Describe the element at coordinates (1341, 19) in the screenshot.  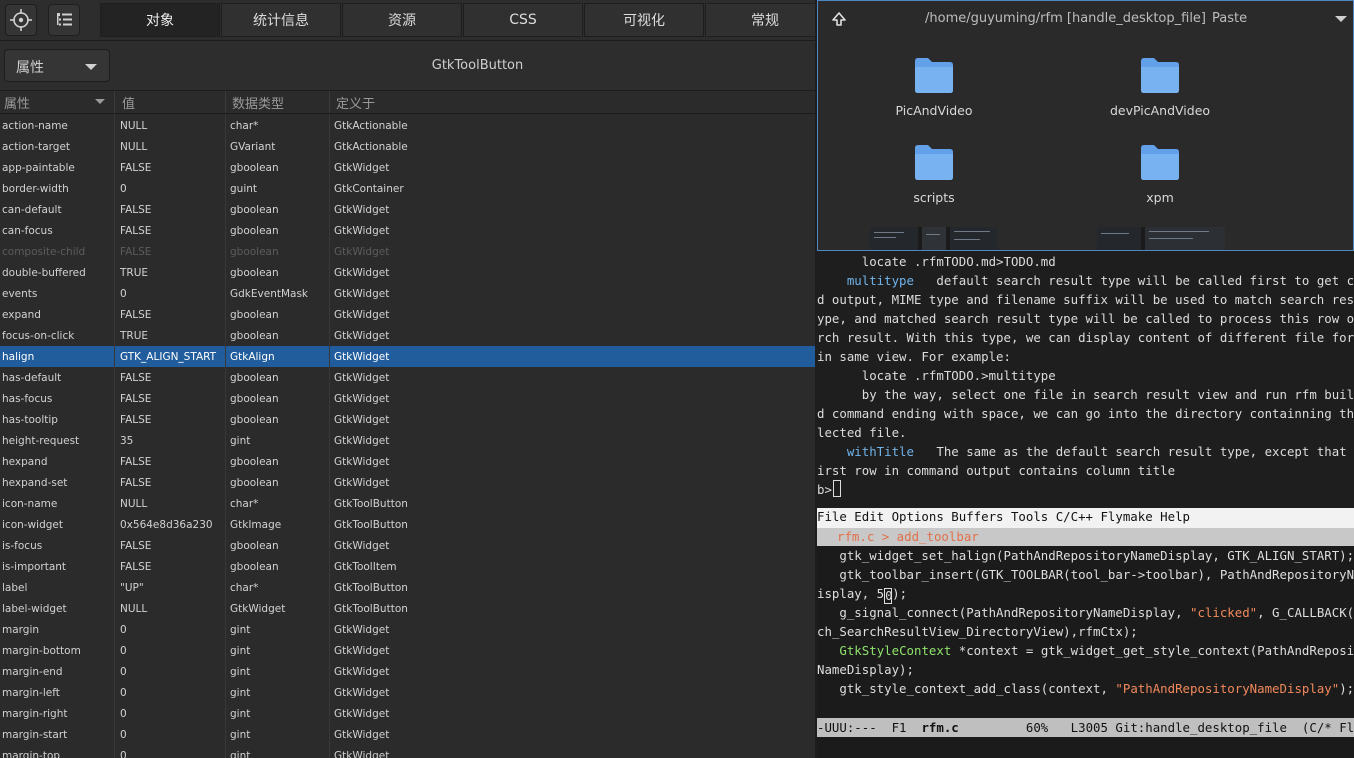
I see `chevron-down-icon` at that location.